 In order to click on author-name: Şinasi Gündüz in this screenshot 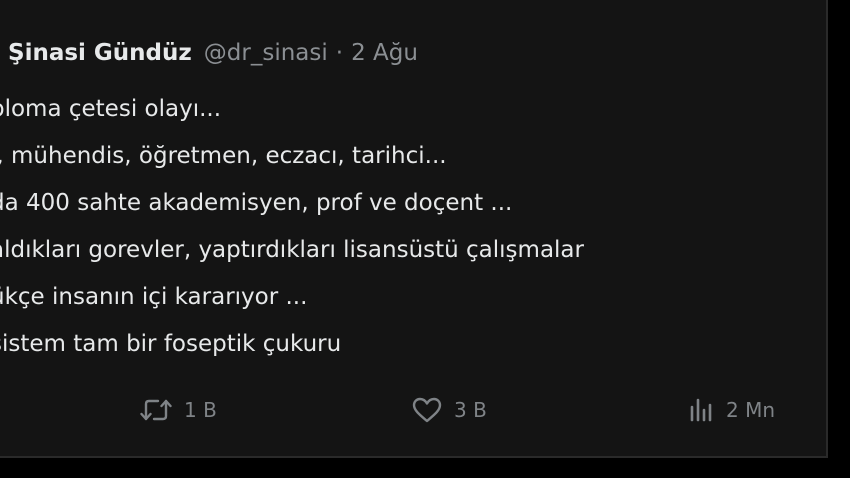, I will do `click(100, 53)`.